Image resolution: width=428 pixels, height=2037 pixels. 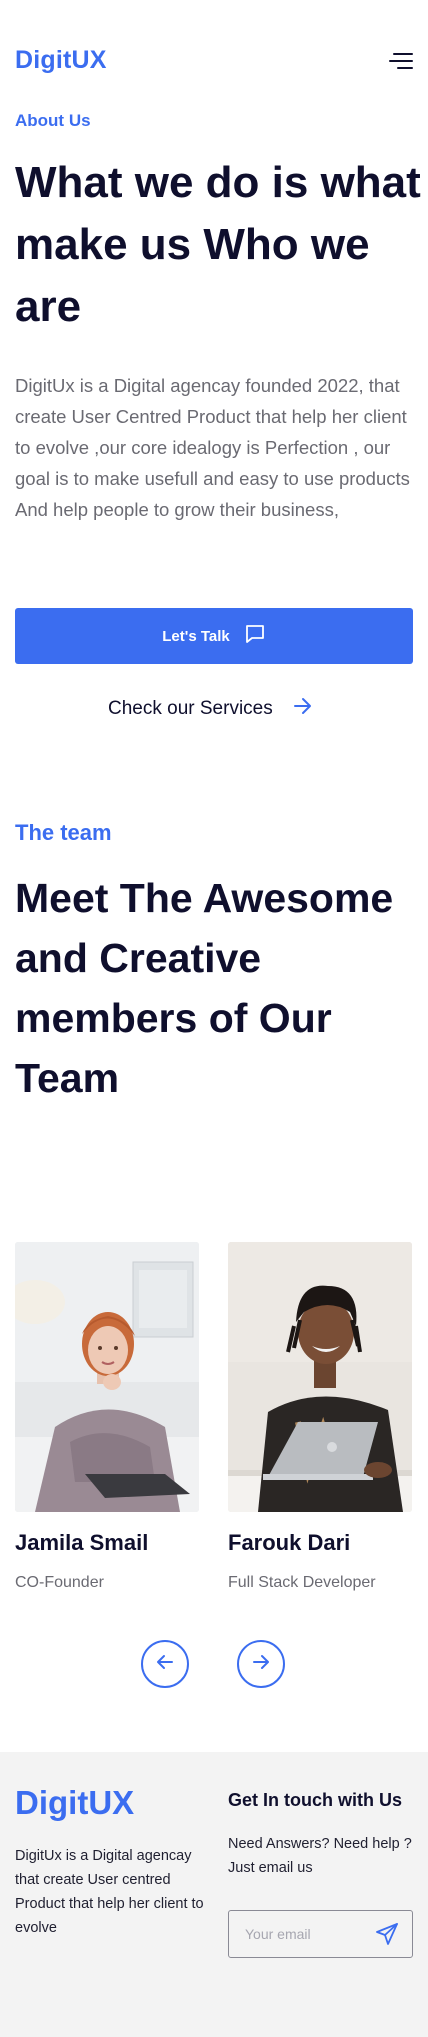 What do you see at coordinates (308, 1934) in the screenshot?
I see `email-input` at bounding box center [308, 1934].